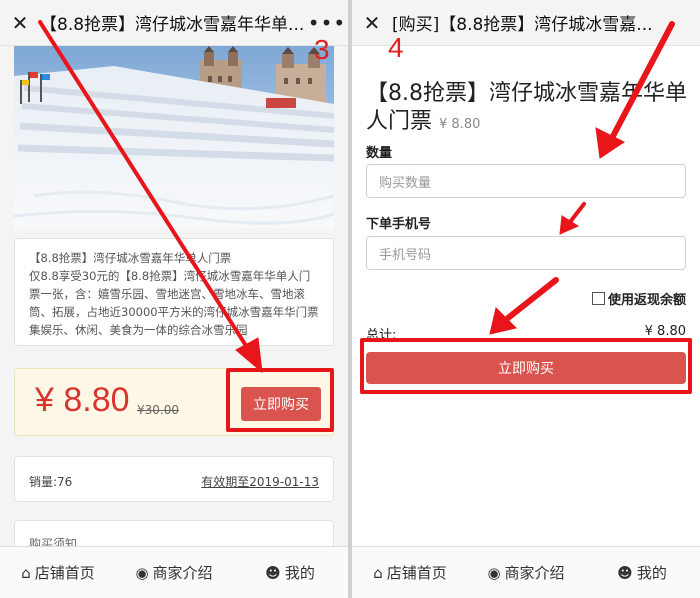 This screenshot has height=598, width=700. What do you see at coordinates (526, 181) in the screenshot?
I see `quantity-input: 购买数量` at bounding box center [526, 181].